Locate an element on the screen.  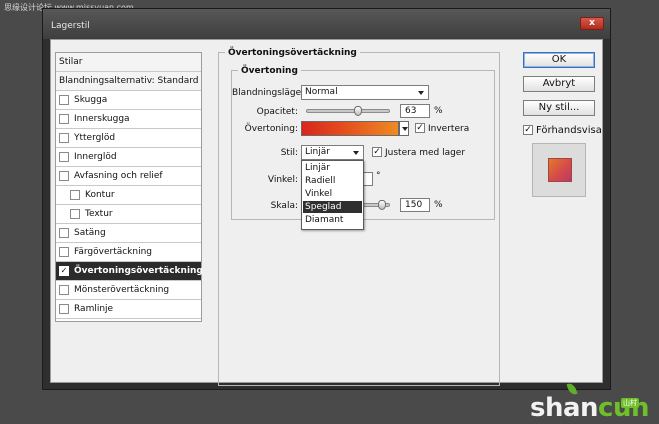
list-header-label: Blandningsalternativ: Standard is located at coordinates (129, 81).